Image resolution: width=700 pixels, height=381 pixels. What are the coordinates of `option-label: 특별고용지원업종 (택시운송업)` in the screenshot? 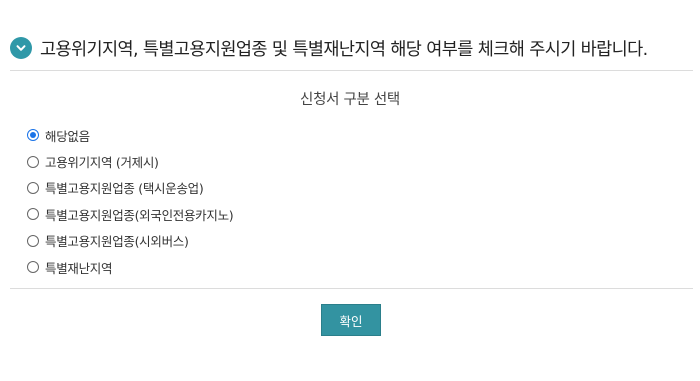 It's located at (124, 189).